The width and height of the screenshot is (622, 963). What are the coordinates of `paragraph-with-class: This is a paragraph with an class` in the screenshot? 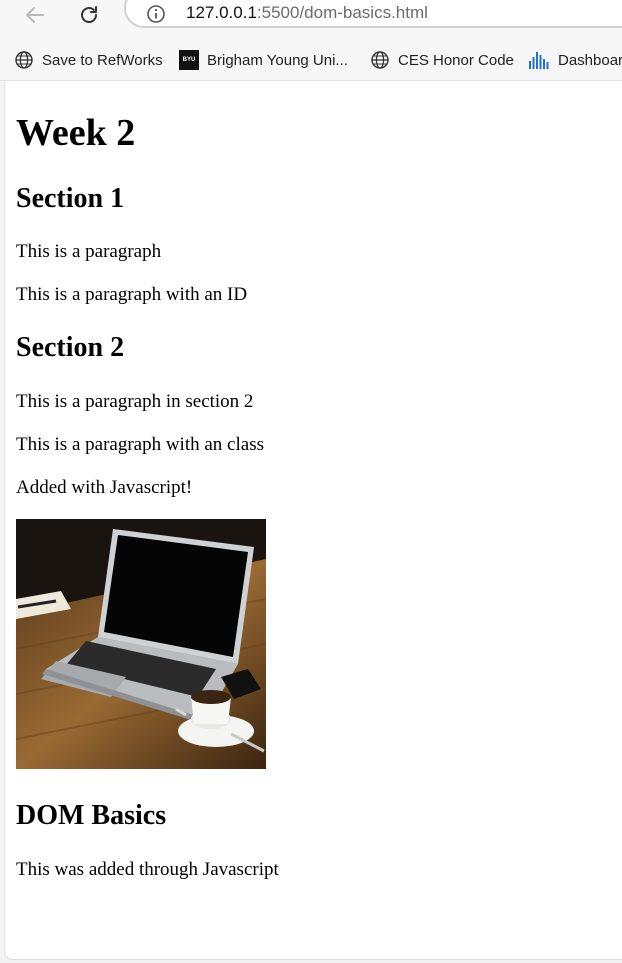 It's located at (140, 444).